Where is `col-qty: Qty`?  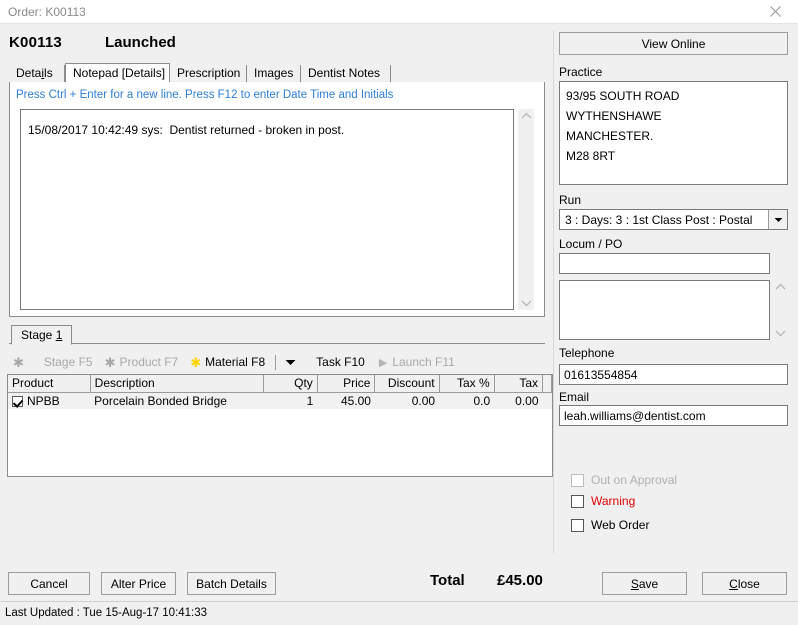
col-qty: Qty is located at coordinates (290, 384).